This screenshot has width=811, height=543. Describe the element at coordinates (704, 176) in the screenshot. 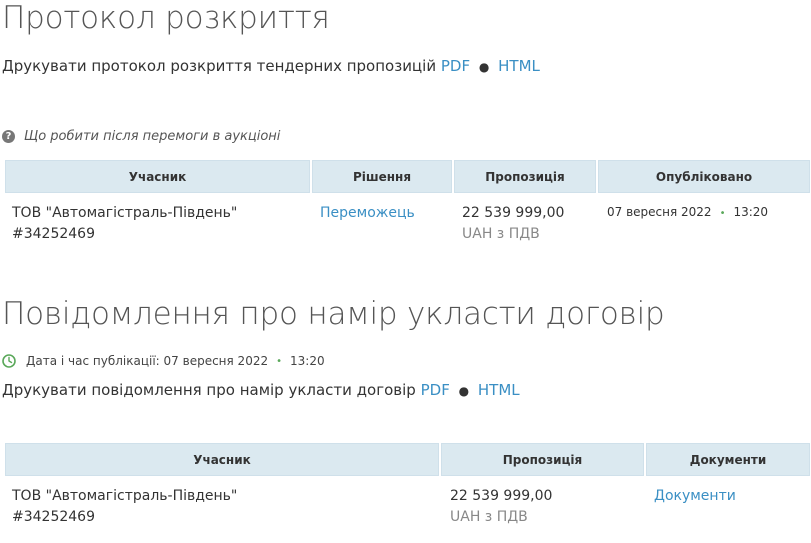

I see `protocol-header-published: Опубліковано` at that location.